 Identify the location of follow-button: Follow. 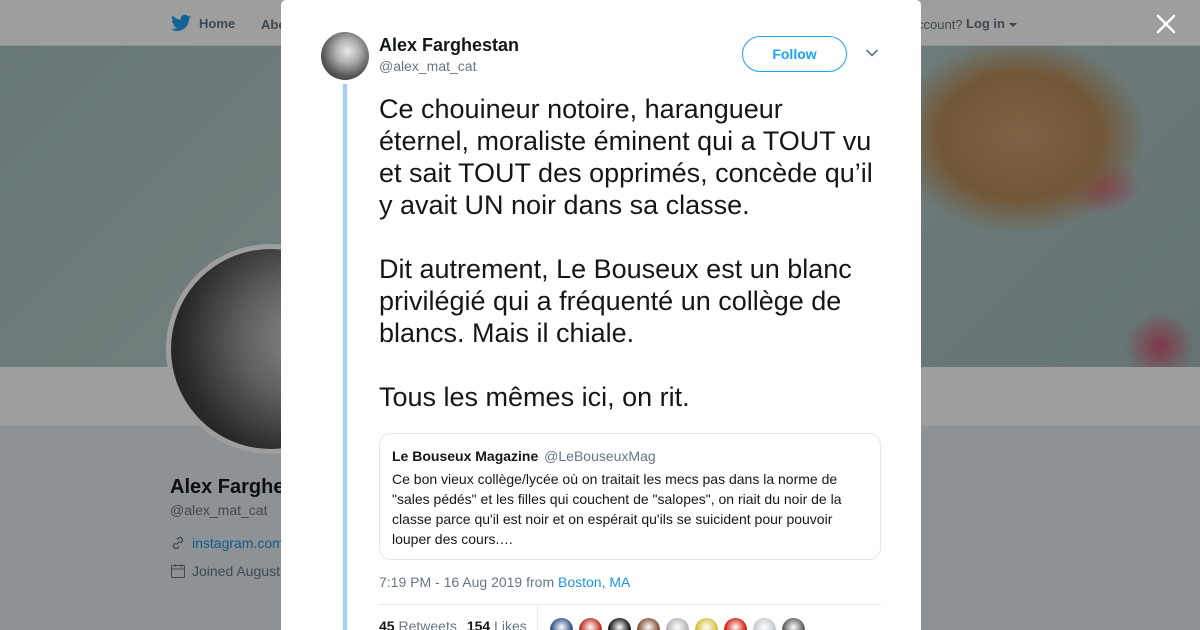
(794, 54).